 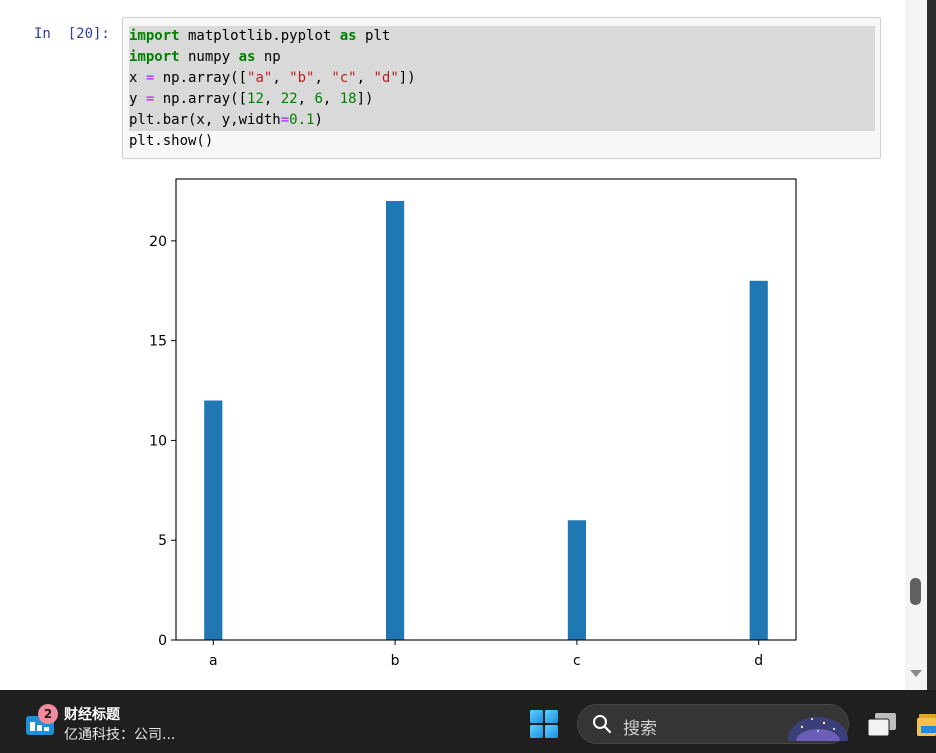 I want to click on code-token: "c", so click(x=344, y=78).